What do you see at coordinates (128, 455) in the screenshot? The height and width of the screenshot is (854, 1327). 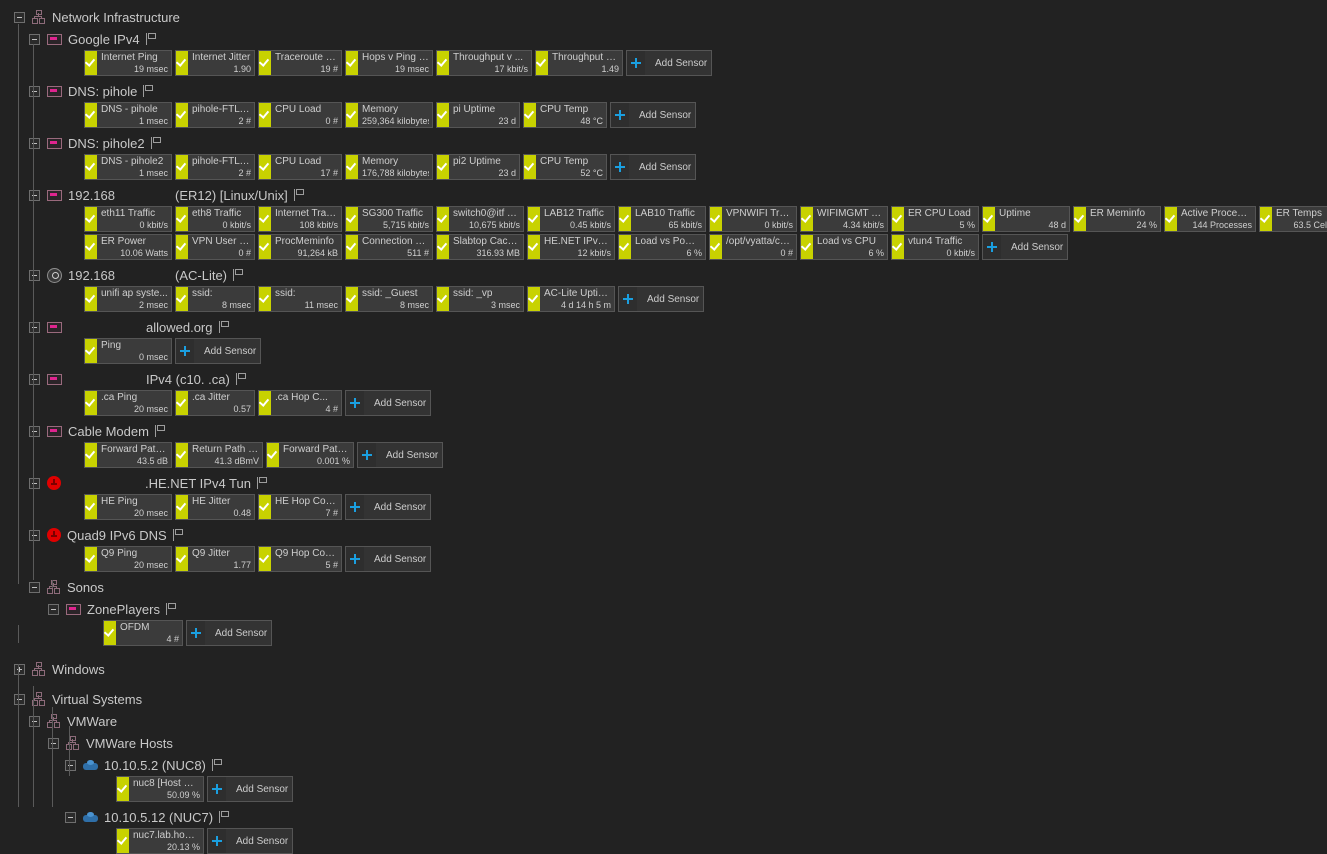 I see `sensor-box: Forward Path ... 43.5 dB` at bounding box center [128, 455].